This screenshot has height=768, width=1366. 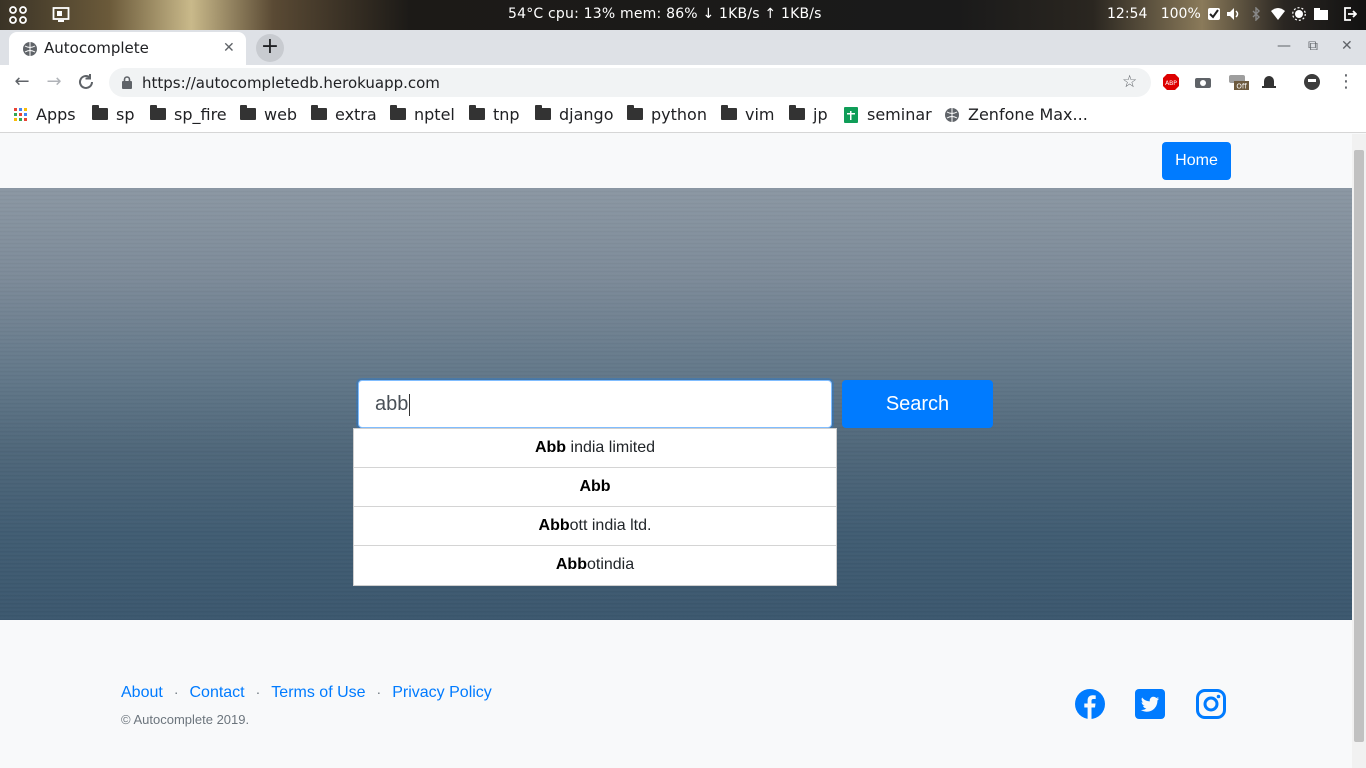 I want to click on bookmark-folder: extra, so click(x=344, y=114).